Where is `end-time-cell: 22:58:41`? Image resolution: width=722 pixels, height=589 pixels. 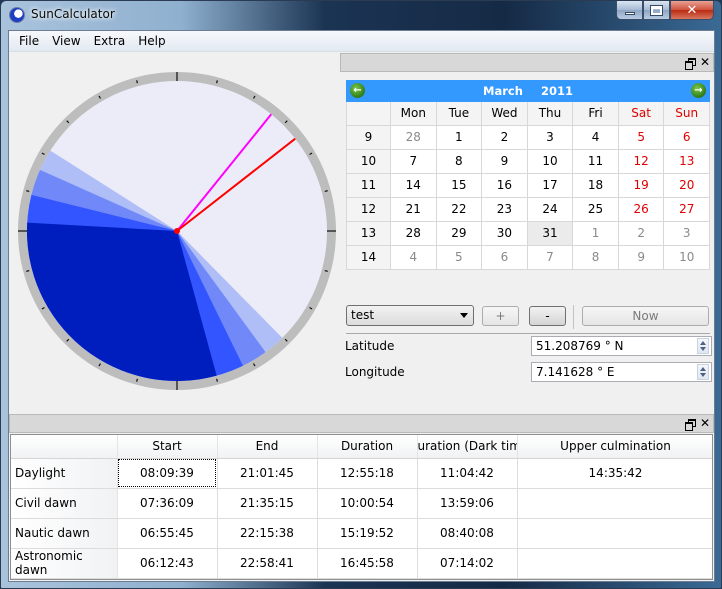 end-time-cell: 22:58:41 is located at coordinates (267, 563).